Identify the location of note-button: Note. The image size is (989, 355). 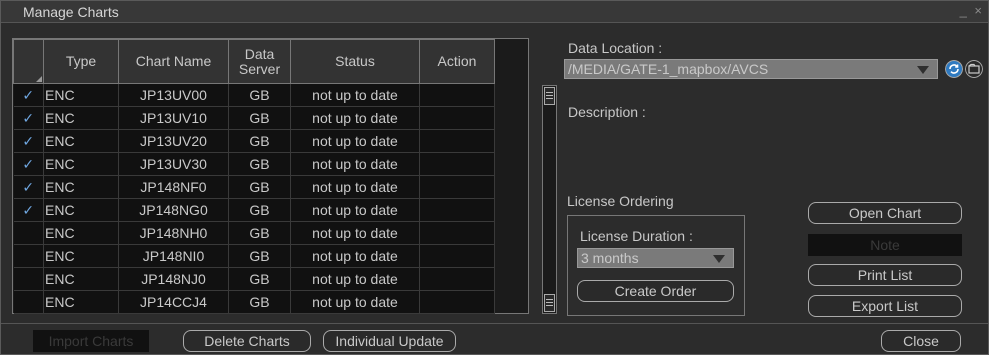
(885, 245).